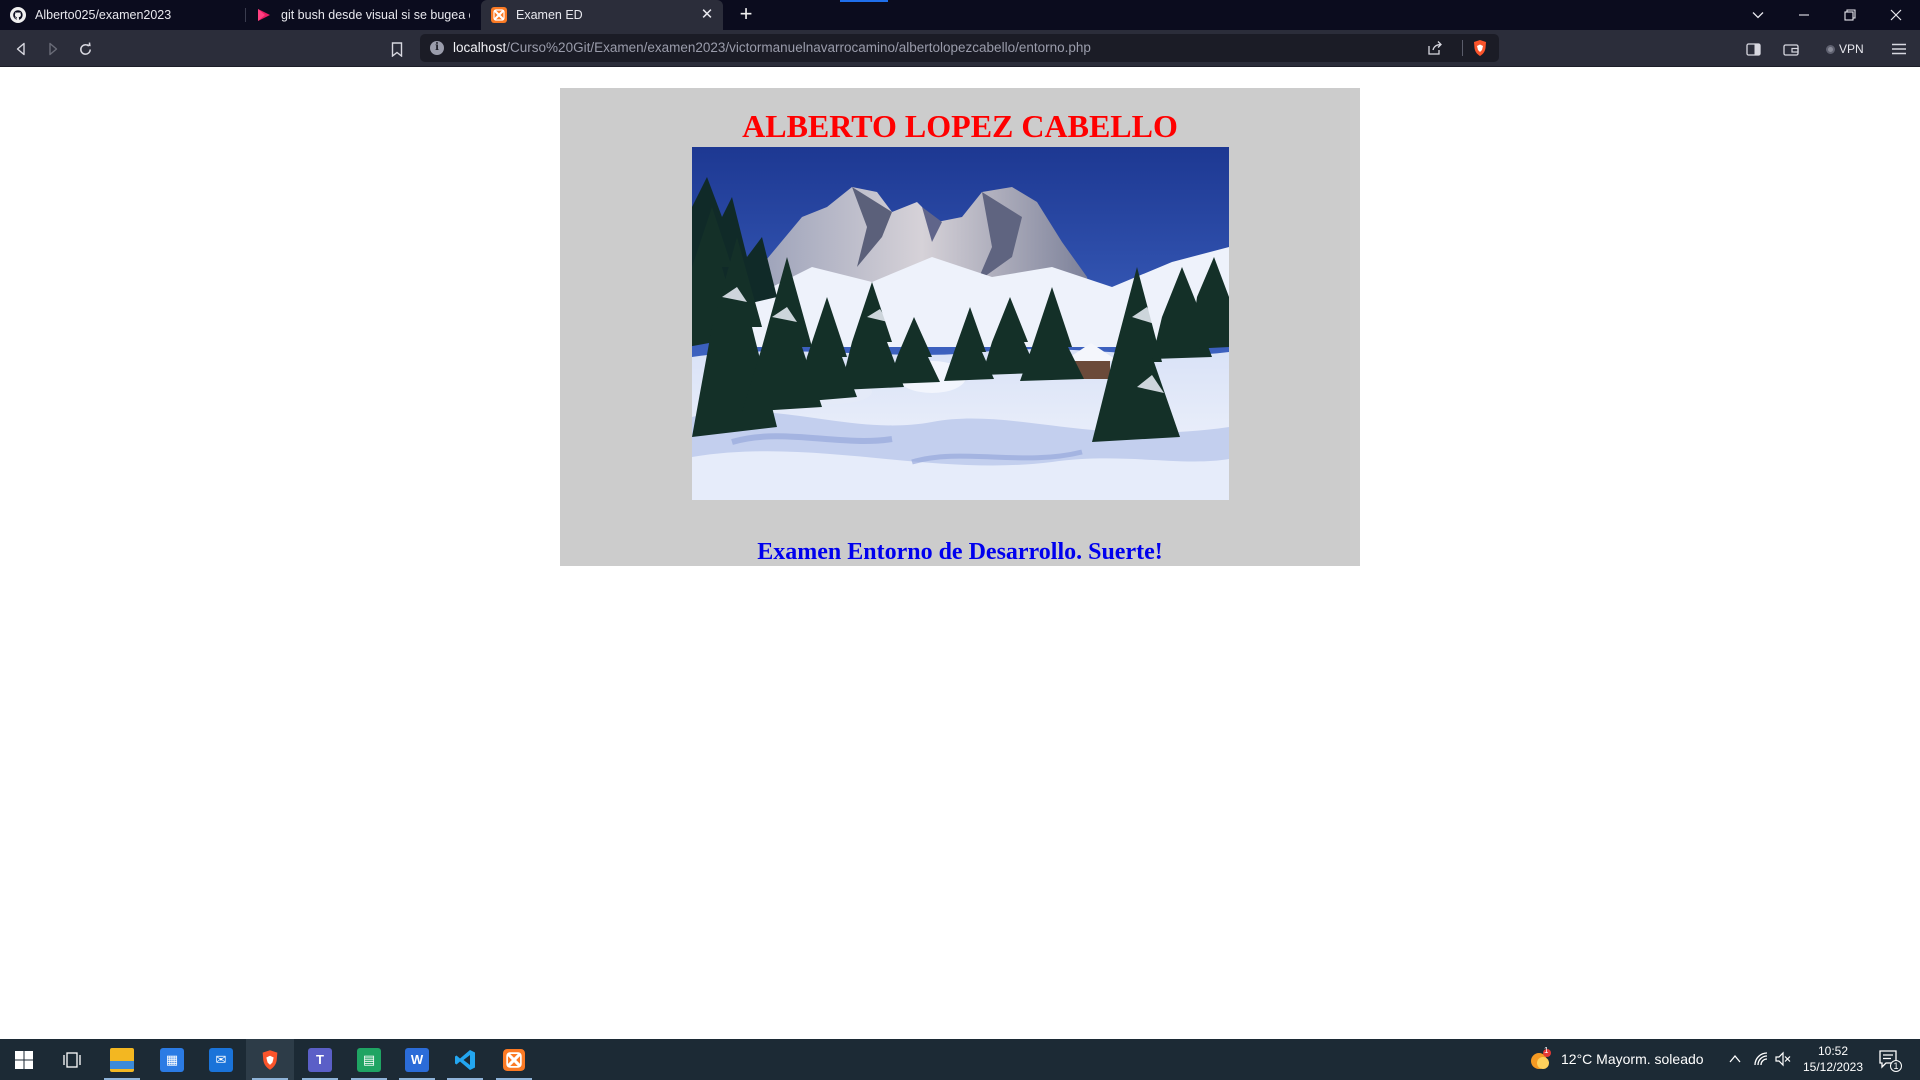 The height and width of the screenshot is (1080, 1920). I want to click on vpn-status-icon, so click(1830, 49).